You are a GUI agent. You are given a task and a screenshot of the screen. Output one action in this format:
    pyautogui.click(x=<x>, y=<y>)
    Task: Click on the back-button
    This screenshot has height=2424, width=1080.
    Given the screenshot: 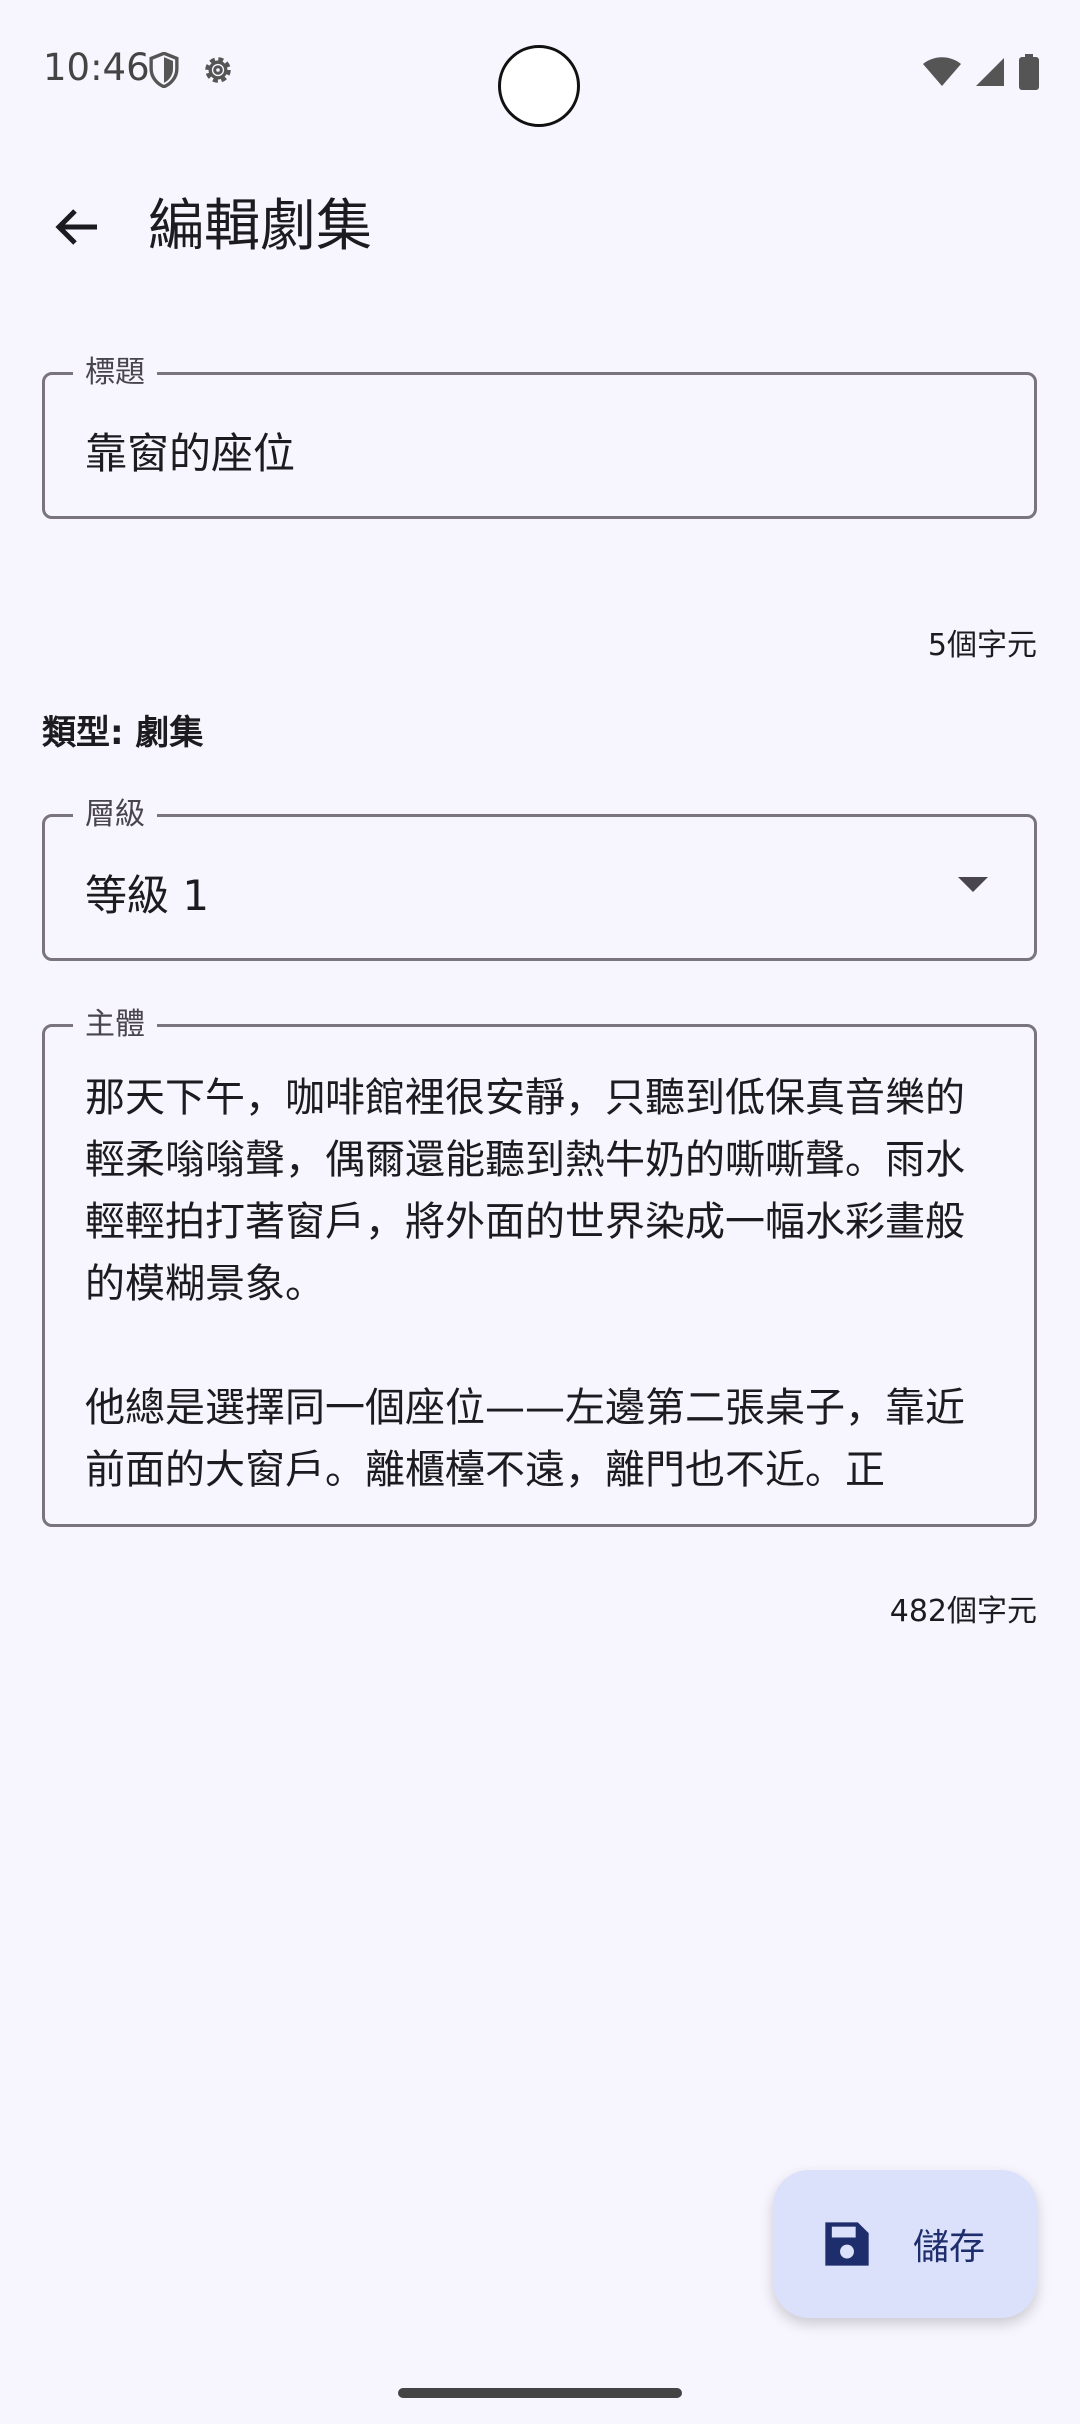 What is the action you would take?
    pyautogui.click(x=77, y=227)
    